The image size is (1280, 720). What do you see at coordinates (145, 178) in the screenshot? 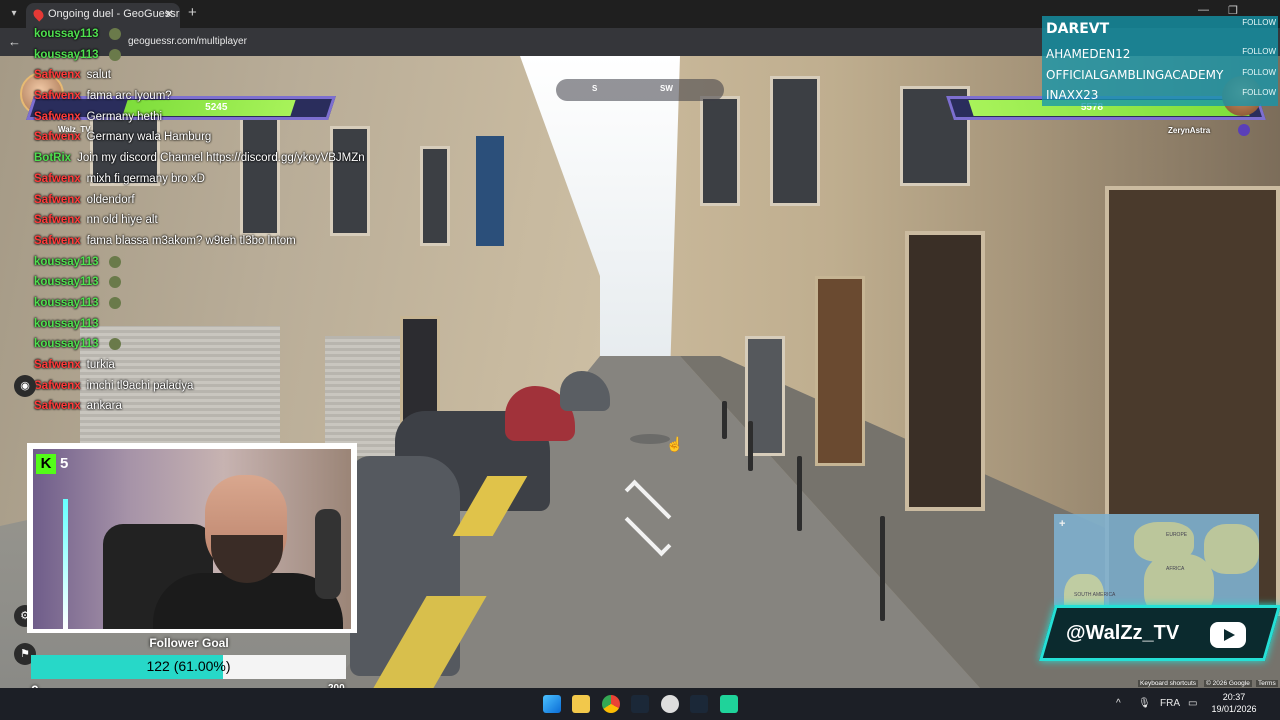
I see `chat-text: mixh fi germany bro xD` at bounding box center [145, 178].